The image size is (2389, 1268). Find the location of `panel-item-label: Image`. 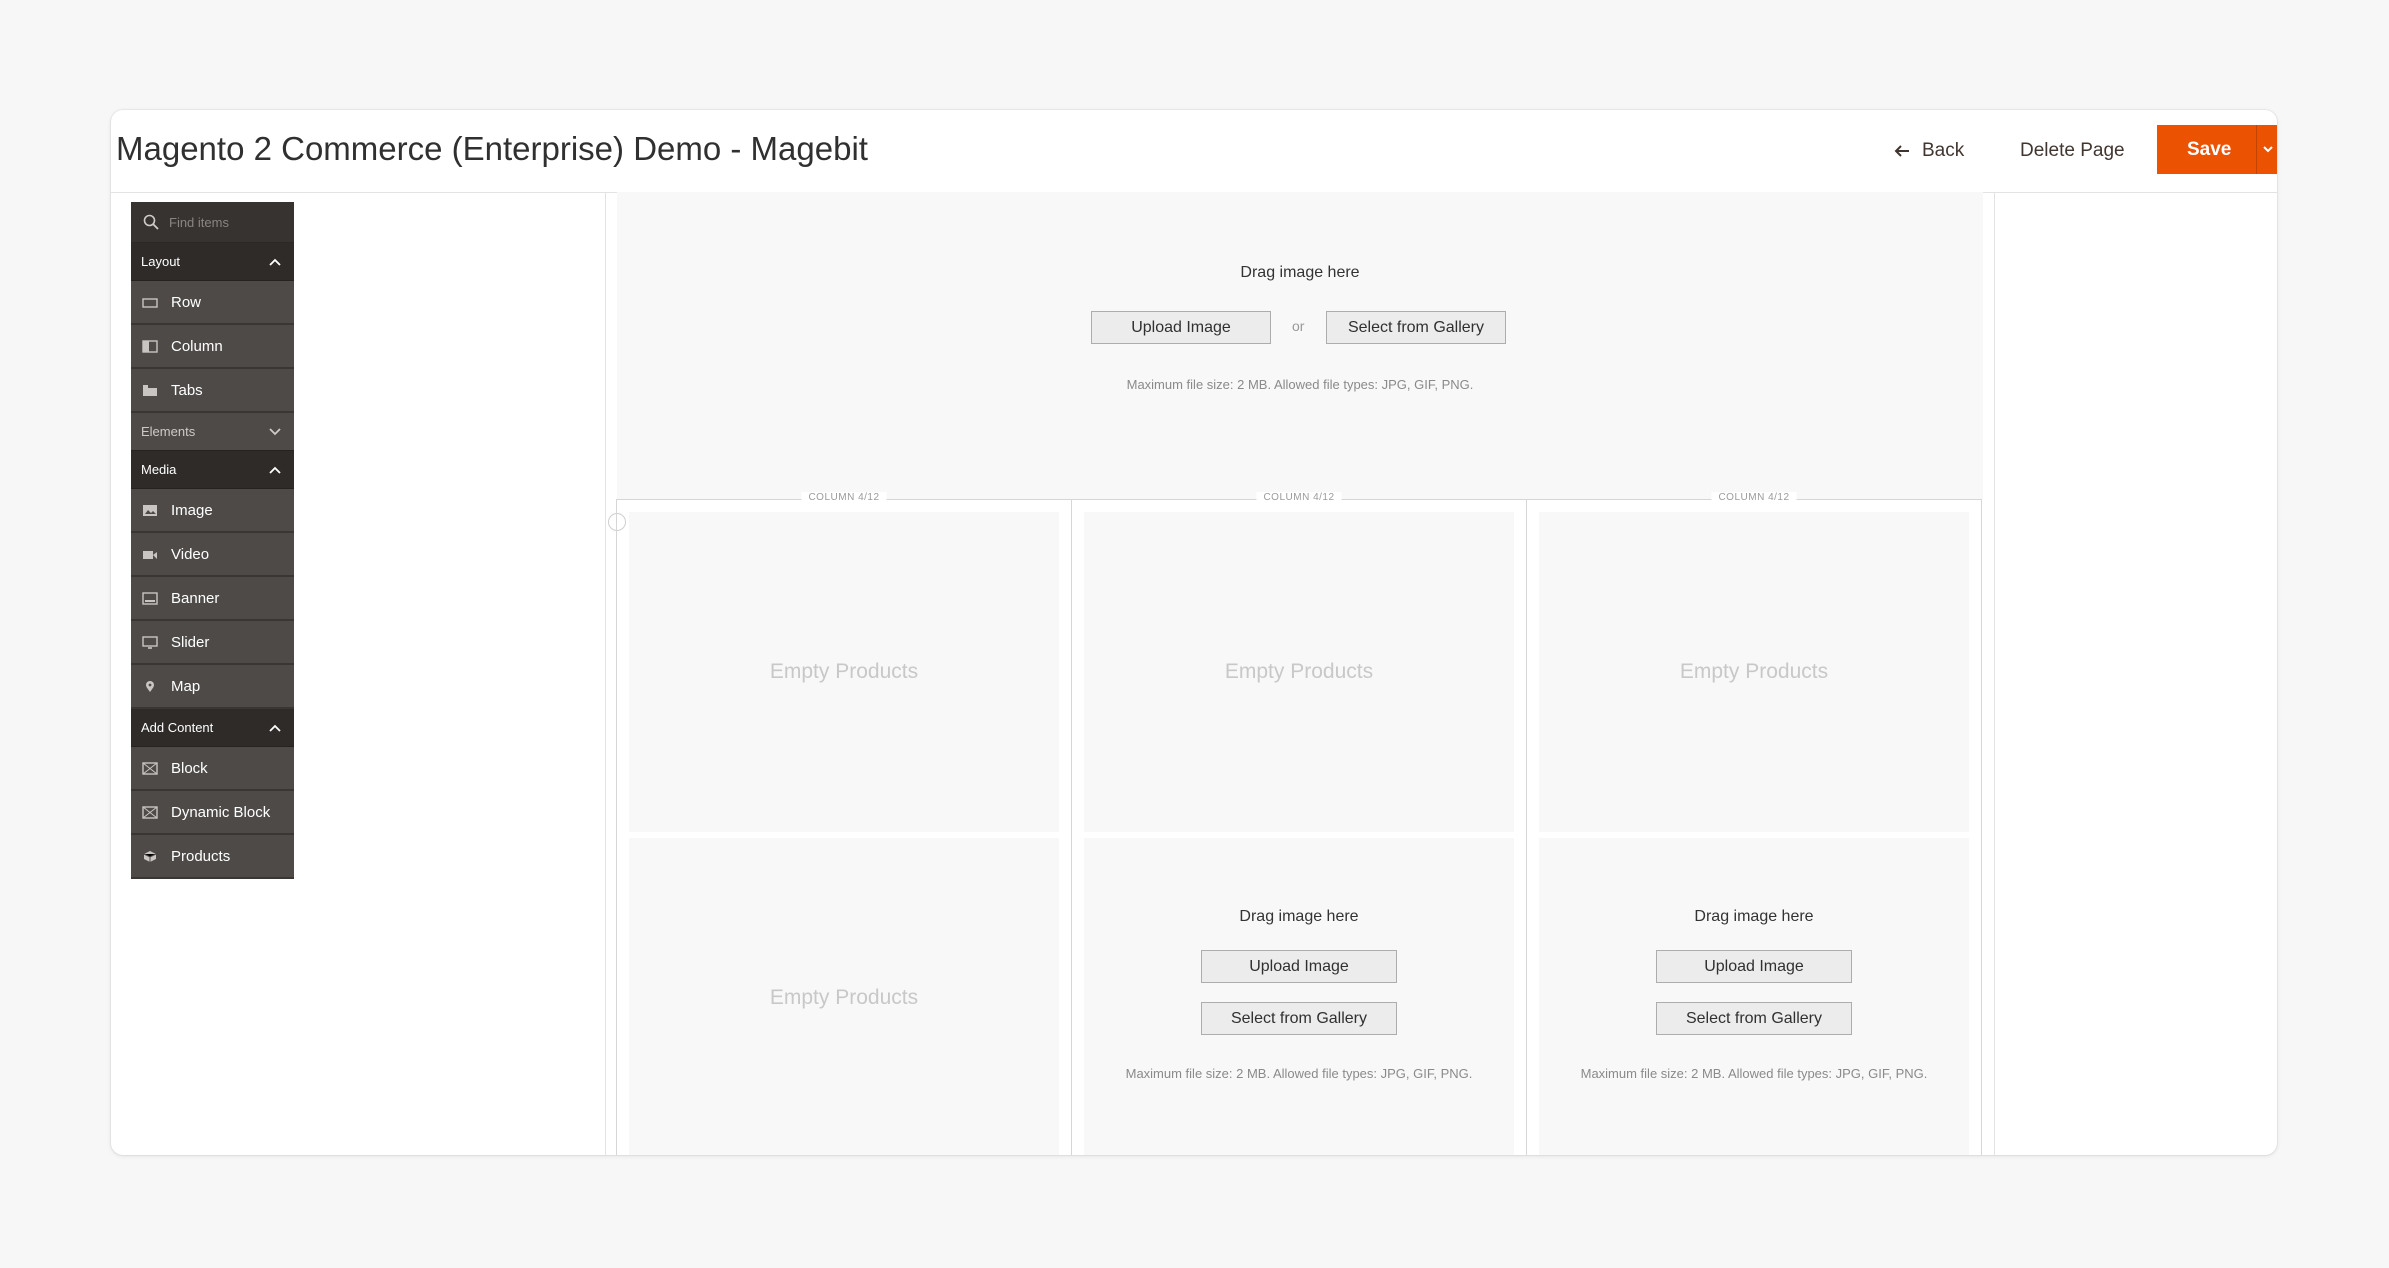

panel-item-label: Image is located at coordinates (192, 510).